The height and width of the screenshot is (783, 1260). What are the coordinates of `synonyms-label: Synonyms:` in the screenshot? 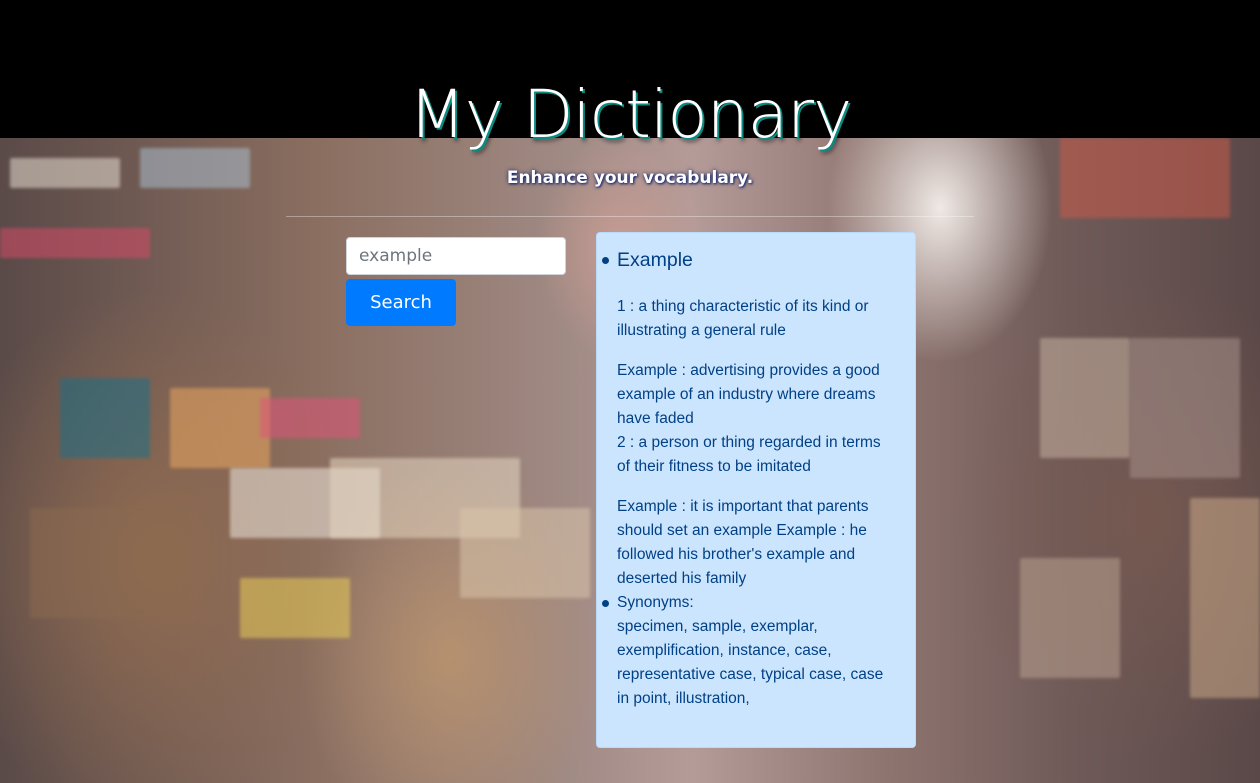 It's located at (655, 602).